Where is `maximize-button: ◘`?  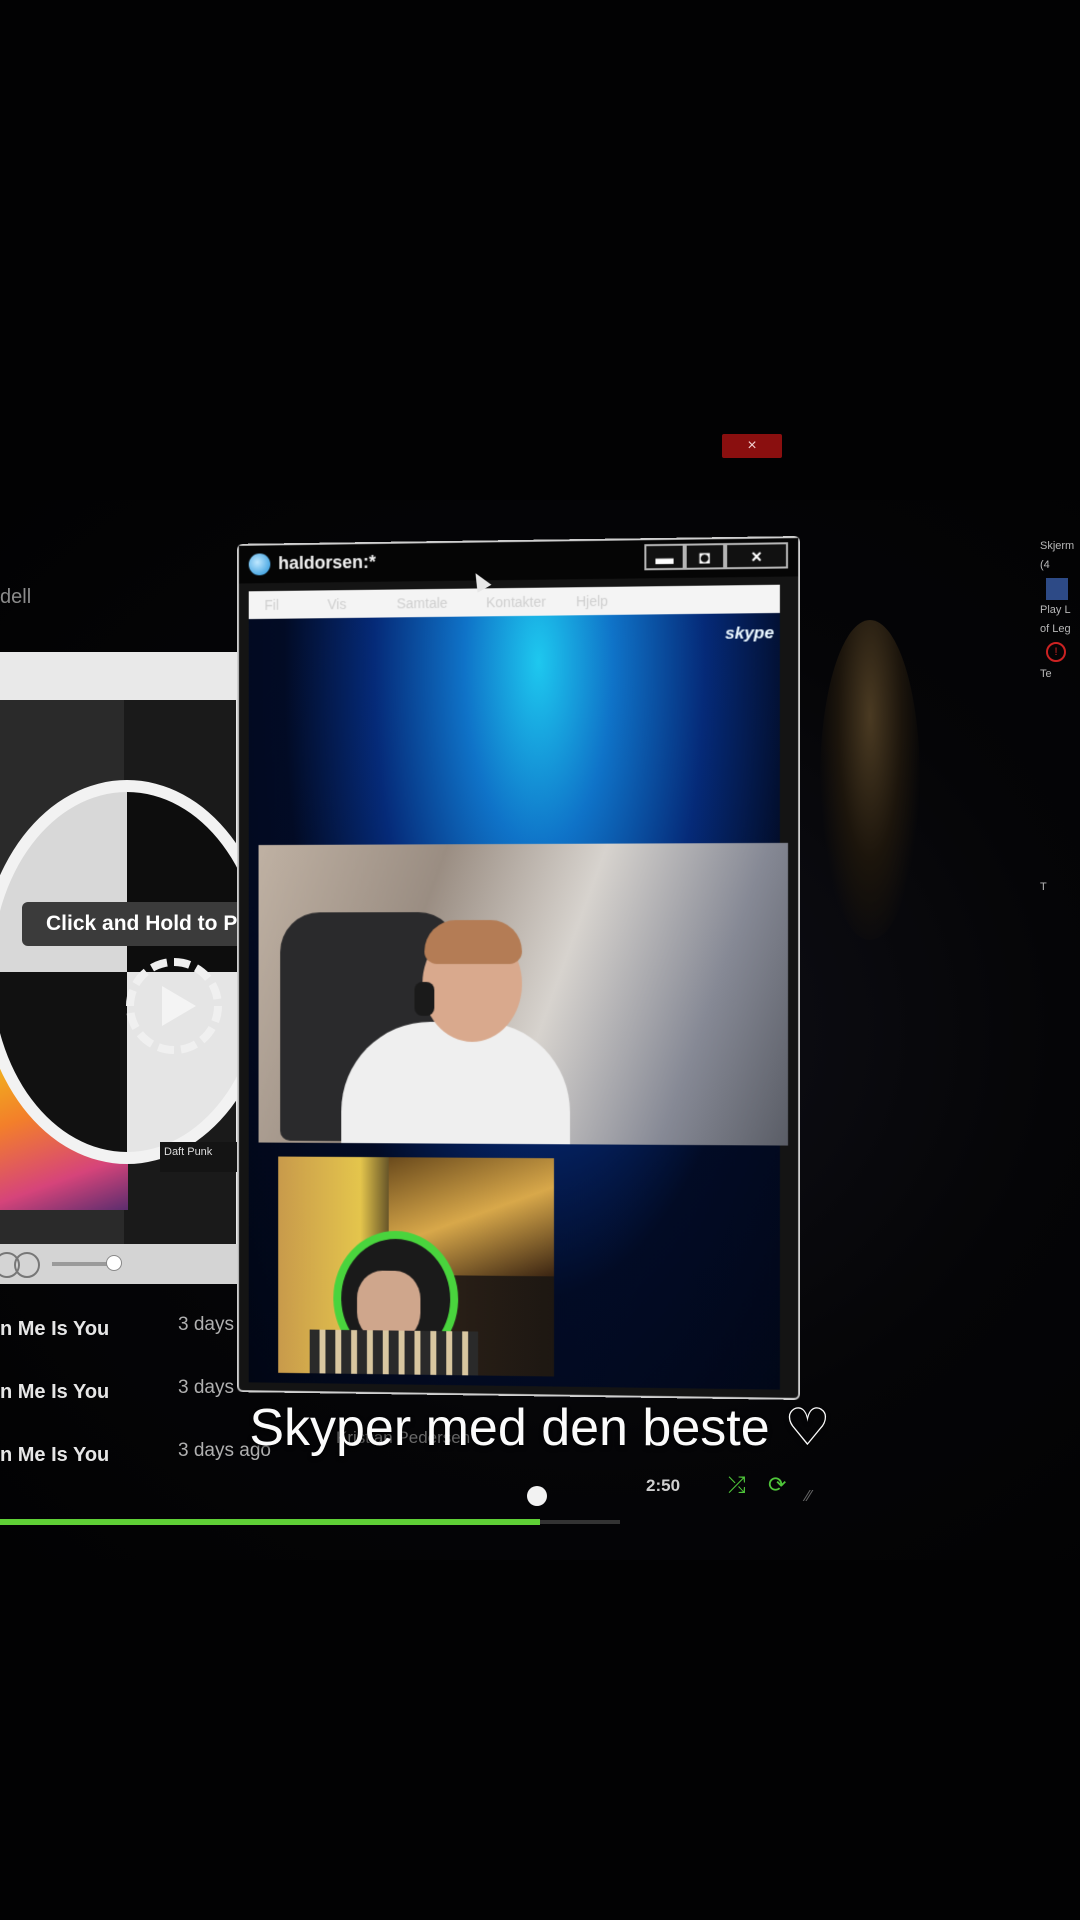 maximize-button: ◘ is located at coordinates (705, 556).